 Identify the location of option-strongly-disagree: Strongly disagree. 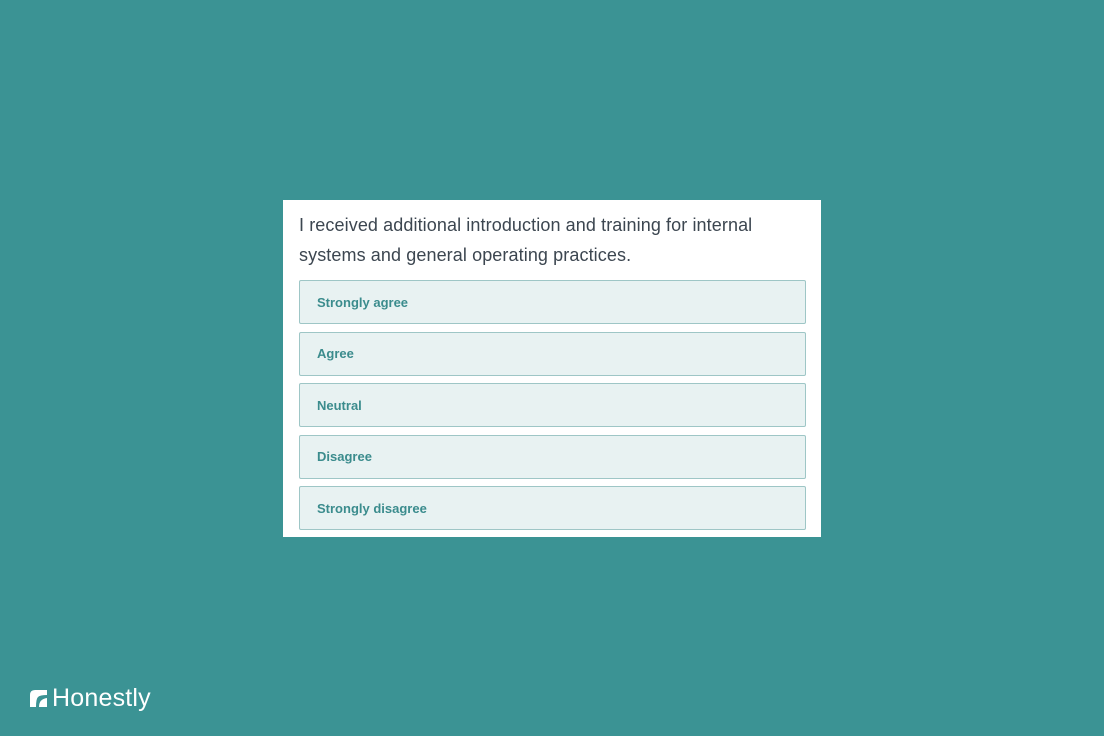
(552, 508).